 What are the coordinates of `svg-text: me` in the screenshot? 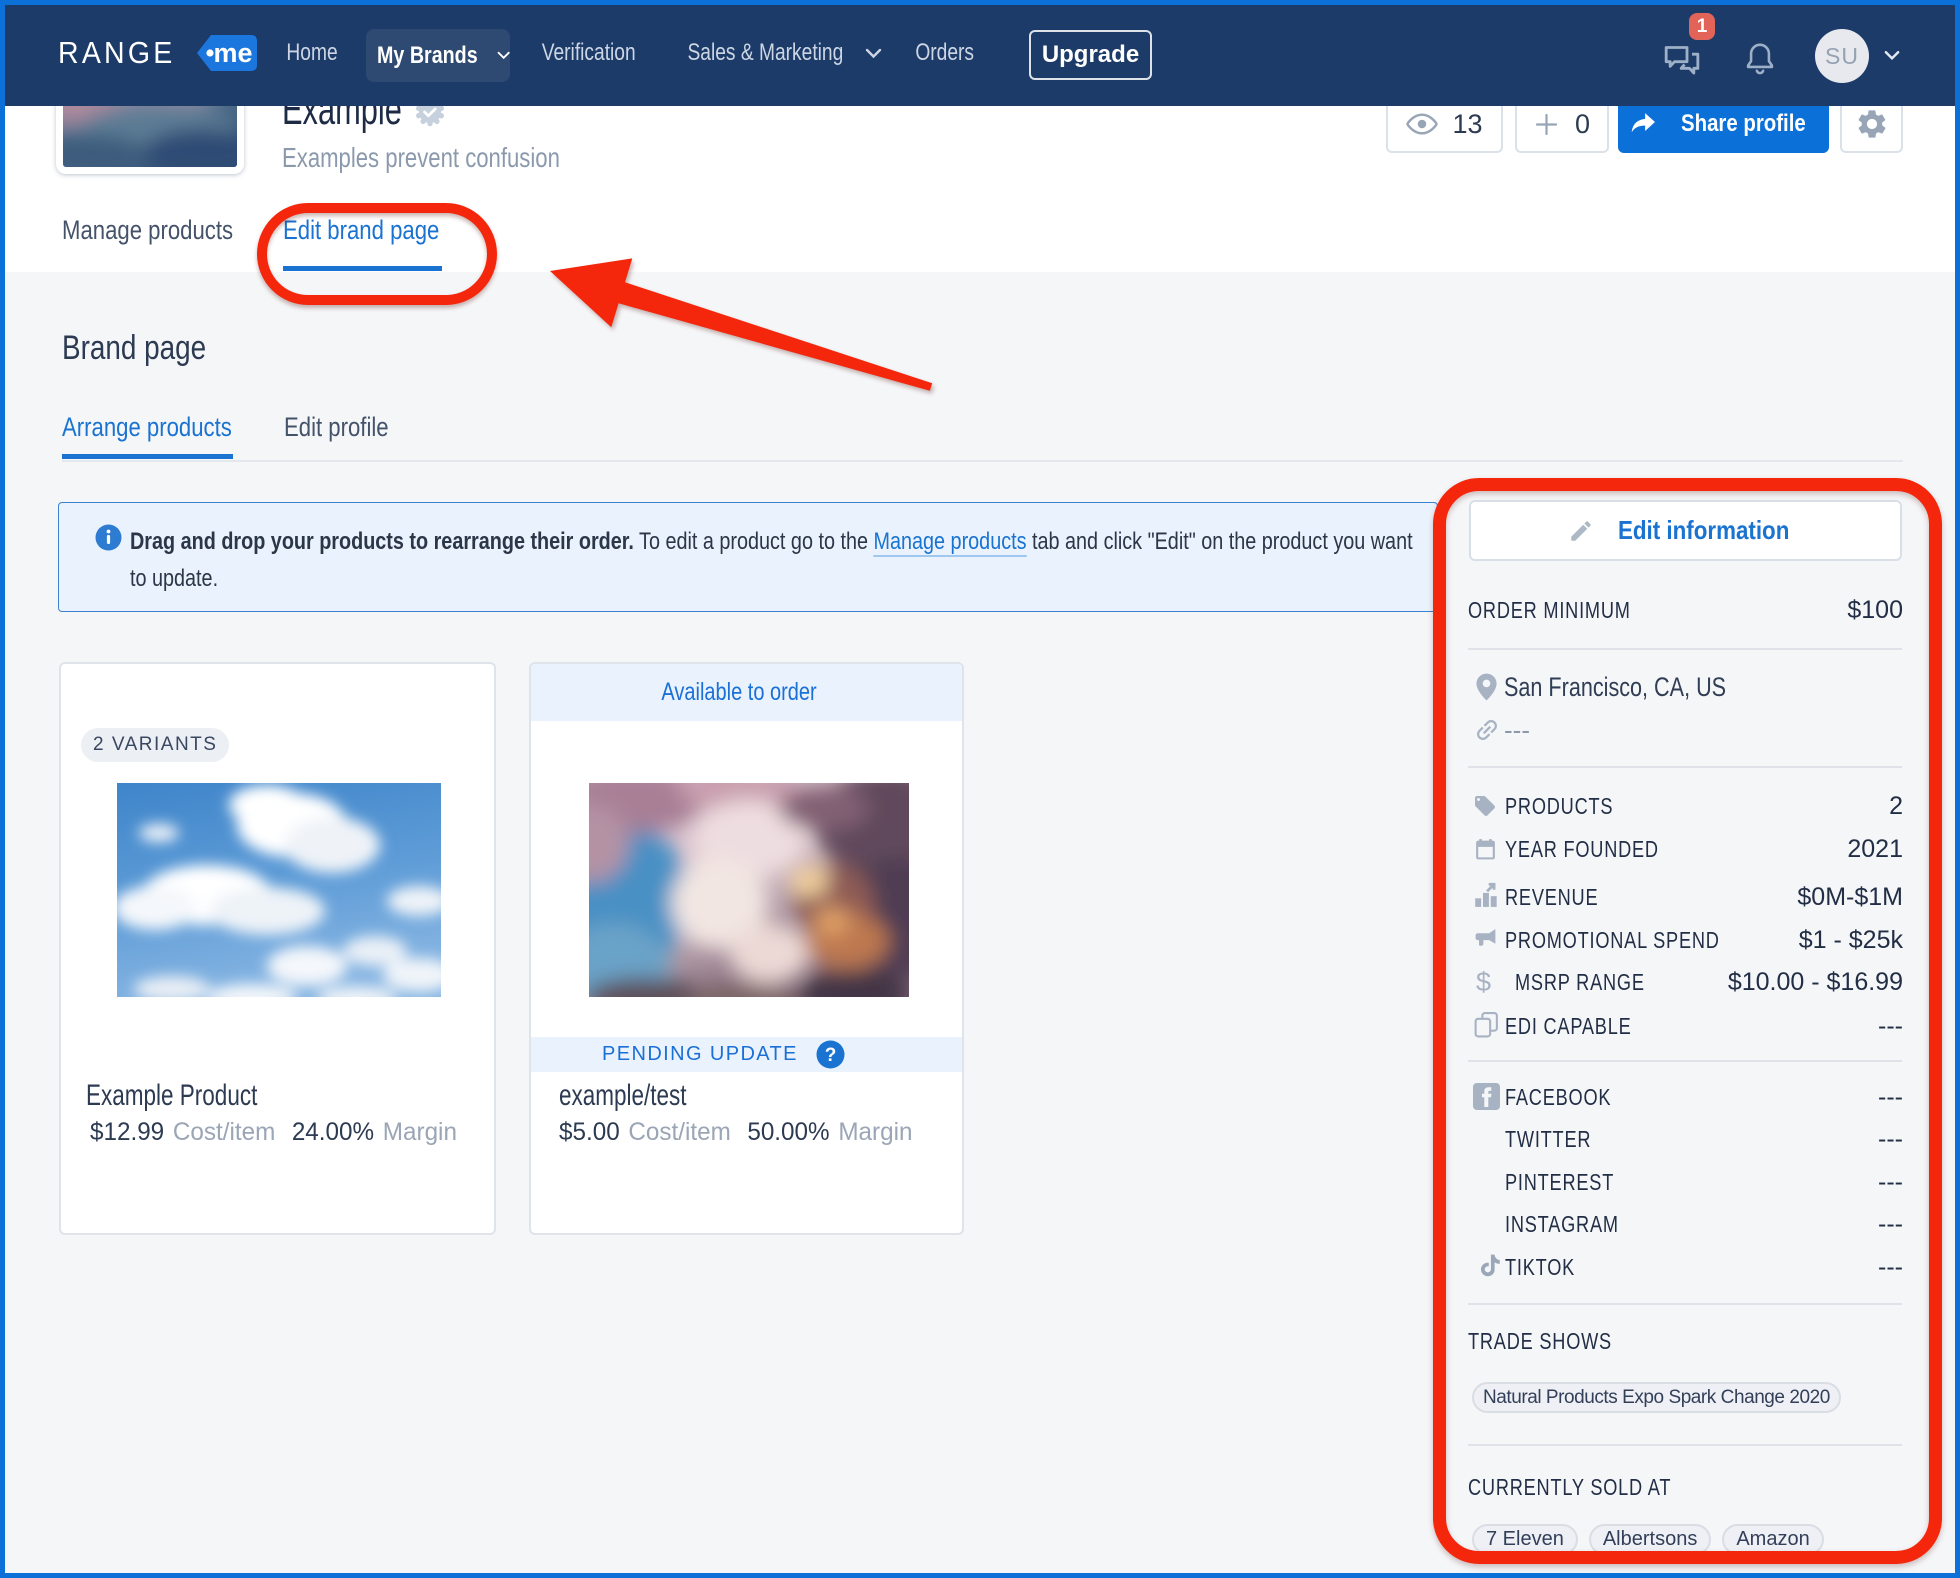 It's located at (232, 53).